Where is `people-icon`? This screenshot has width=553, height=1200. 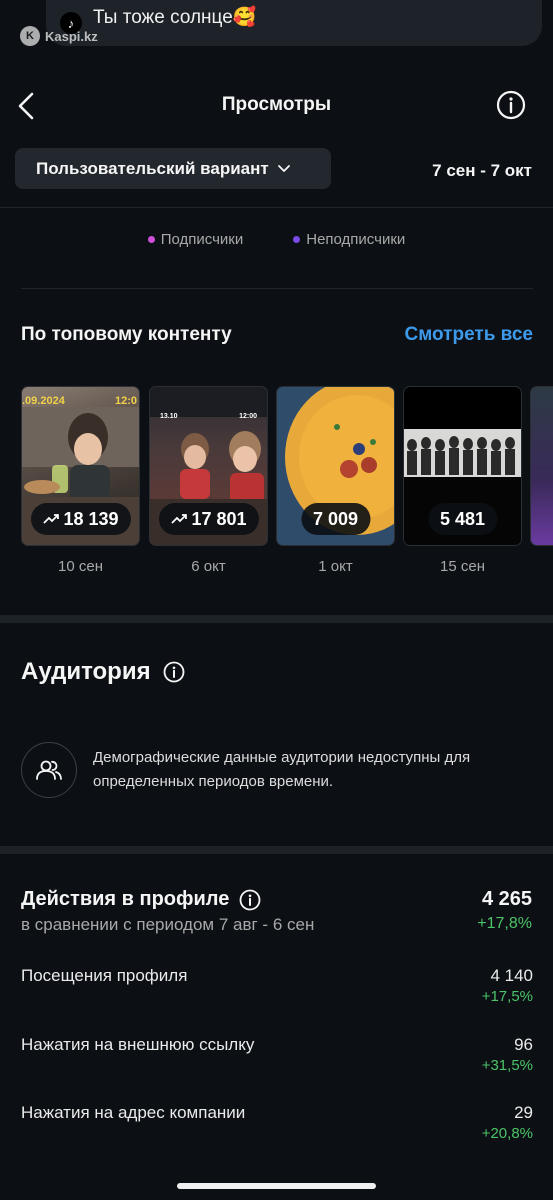
people-icon is located at coordinates (49, 770).